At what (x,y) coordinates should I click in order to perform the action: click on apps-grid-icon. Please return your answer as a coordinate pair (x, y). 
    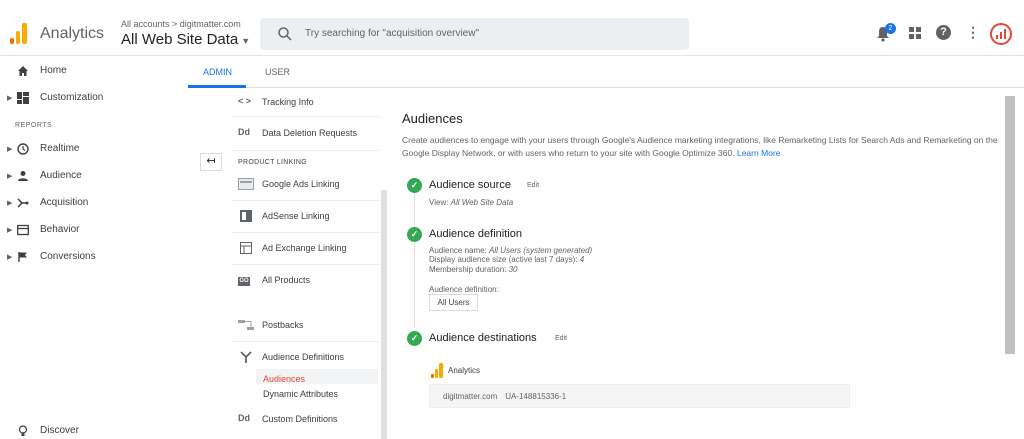
    Looking at the image, I should click on (915, 33).